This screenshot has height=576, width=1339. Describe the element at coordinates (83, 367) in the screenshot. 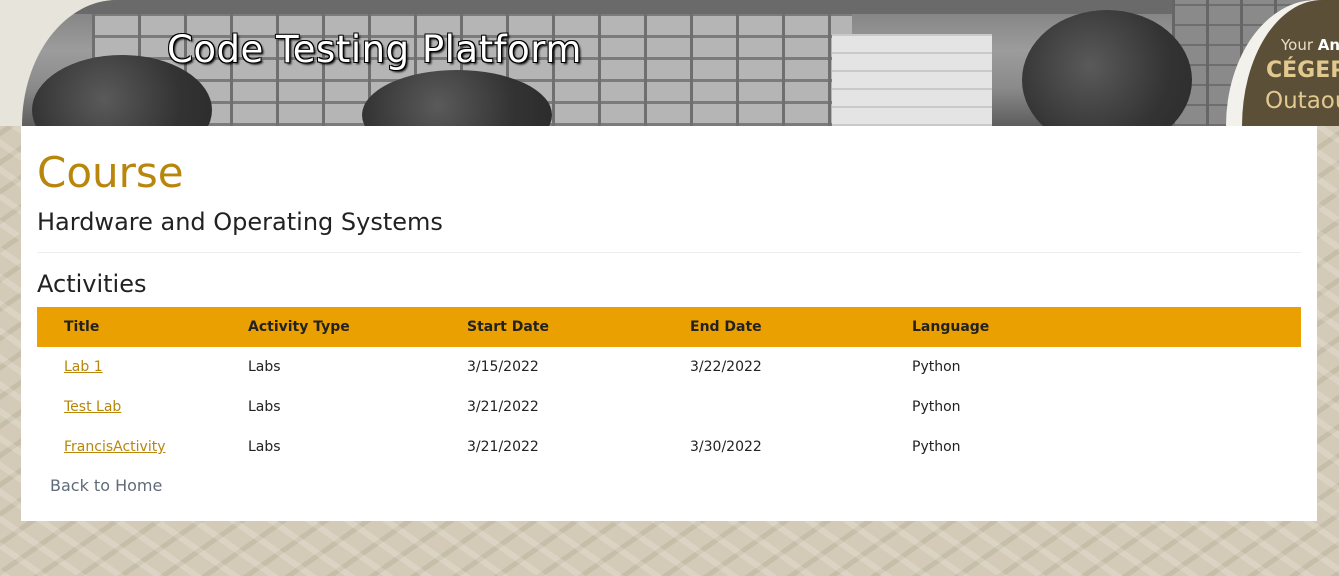

I see `activity-link-lab-1: Lab 1` at that location.